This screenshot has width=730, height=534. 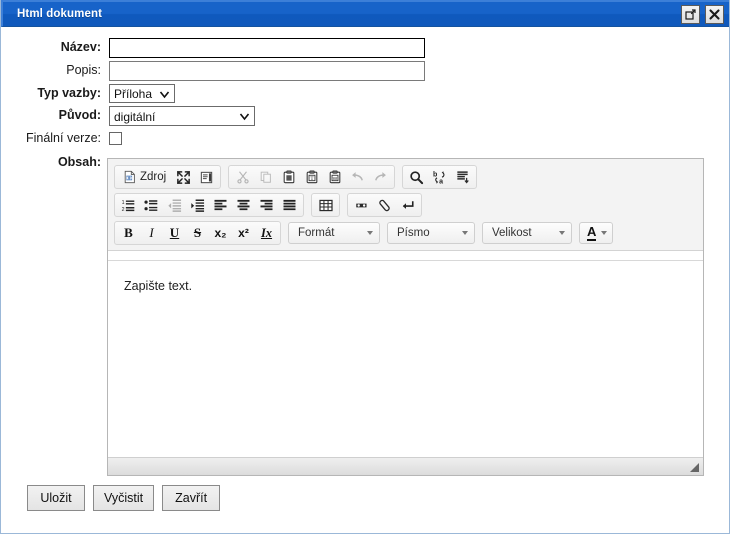 What do you see at coordinates (63, 138) in the screenshot?
I see `finalni-verze-label: Finální verze:` at bounding box center [63, 138].